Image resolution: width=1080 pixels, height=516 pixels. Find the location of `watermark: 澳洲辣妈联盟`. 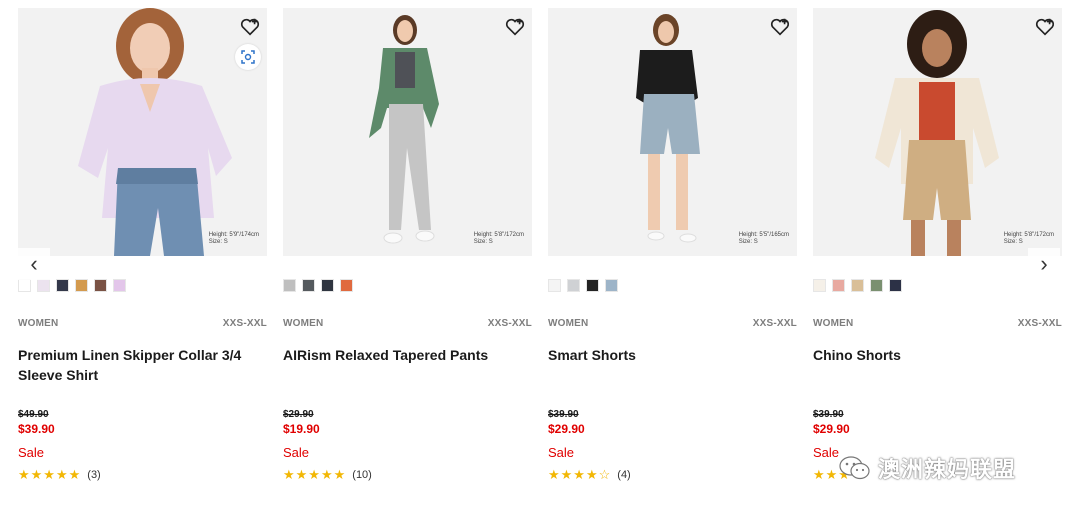

watermark: 澳洲辣妈联盟 is located at coordinates (927, 468).